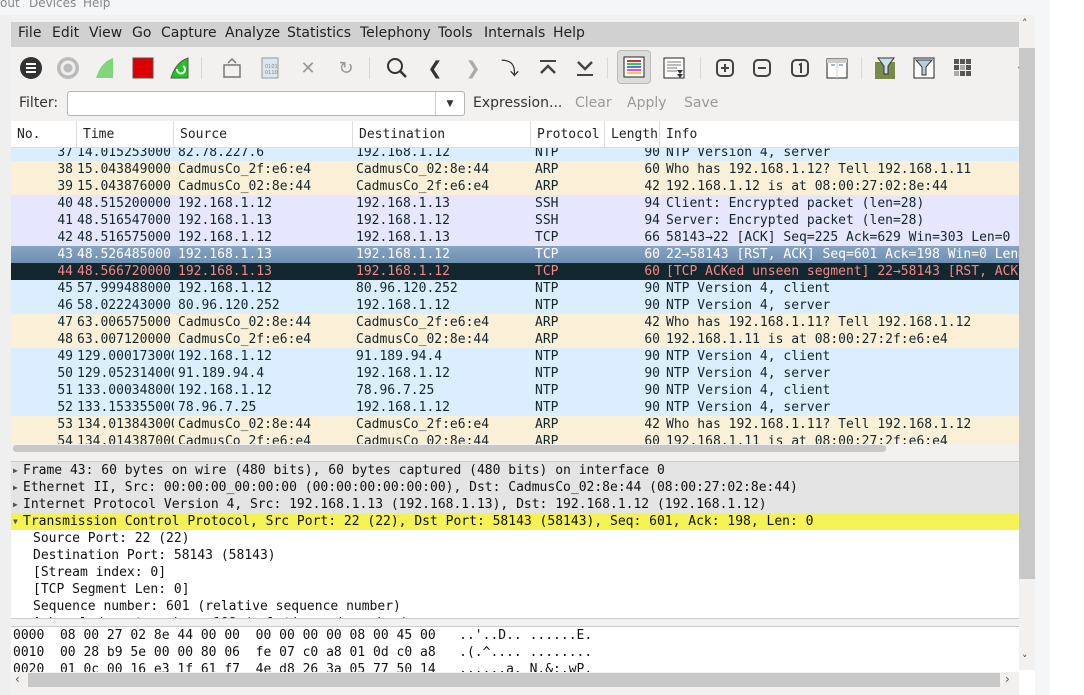 Image resolution: width=1084 pixels, height=695 pixels. What do you see at coordinates (232, 68) in the screenshot?
I see `open-file-icon` at bounding box center [232, 68].